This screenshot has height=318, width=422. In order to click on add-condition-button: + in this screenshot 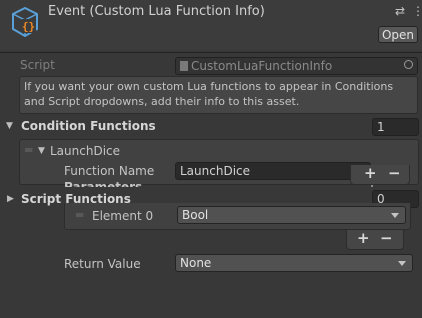, I will do `click(370, 173)`.